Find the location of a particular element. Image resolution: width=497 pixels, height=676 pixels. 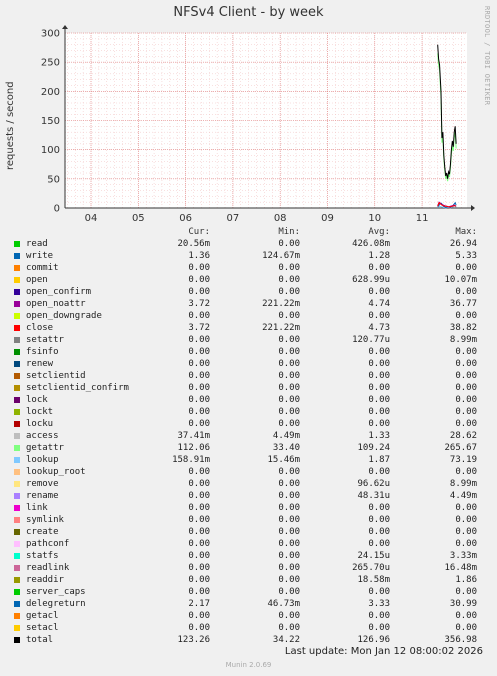

legend-row: link 0.00 0.00 0.00 0.00 is located at coordinates (238, 508).